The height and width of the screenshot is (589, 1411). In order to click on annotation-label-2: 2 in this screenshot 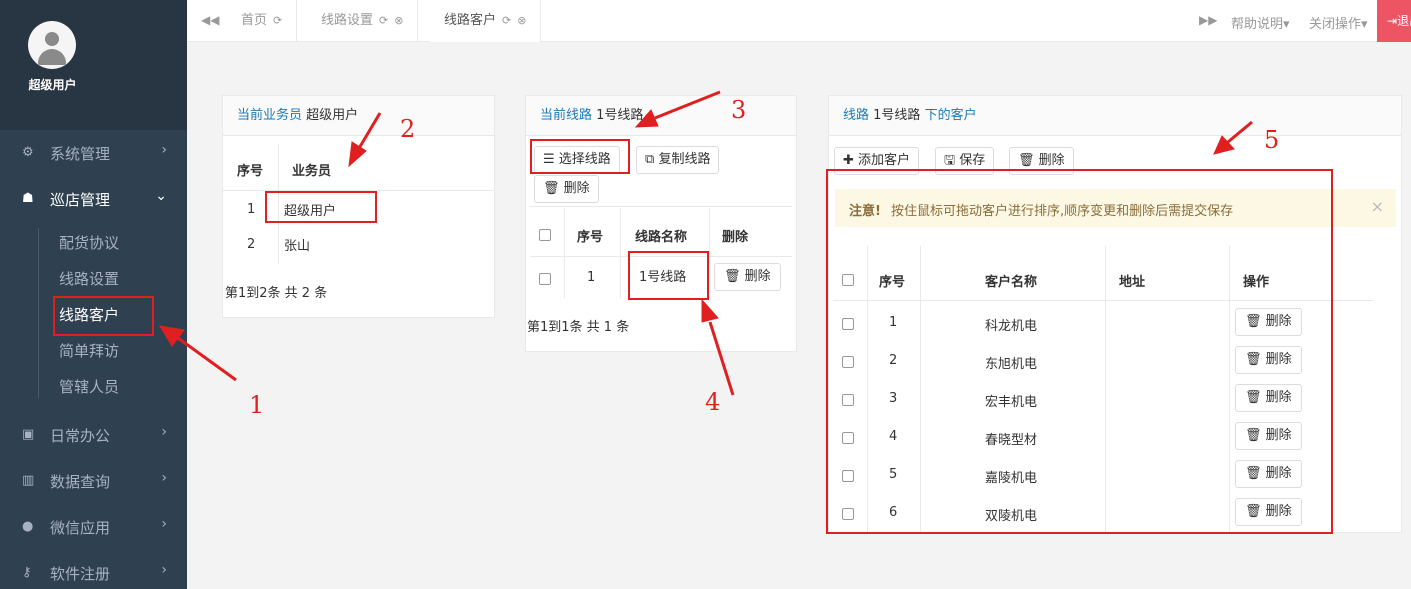, I will do `click(408, 129)`.